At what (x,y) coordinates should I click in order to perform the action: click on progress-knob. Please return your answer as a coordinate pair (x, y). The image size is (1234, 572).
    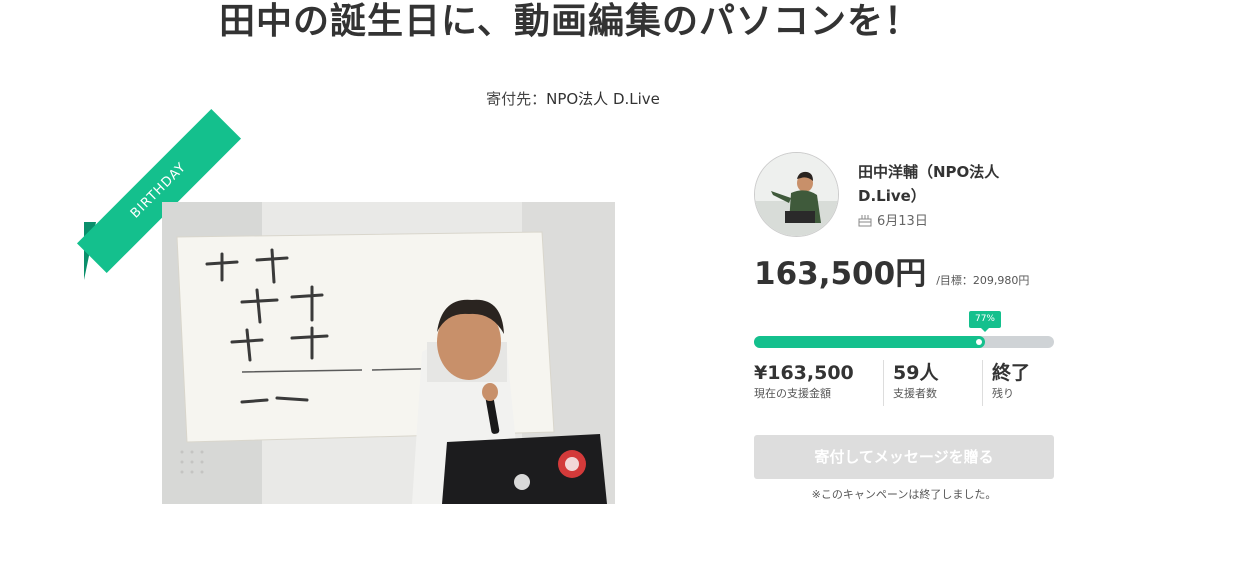
    Looking at the image, I should click on (979, 342).